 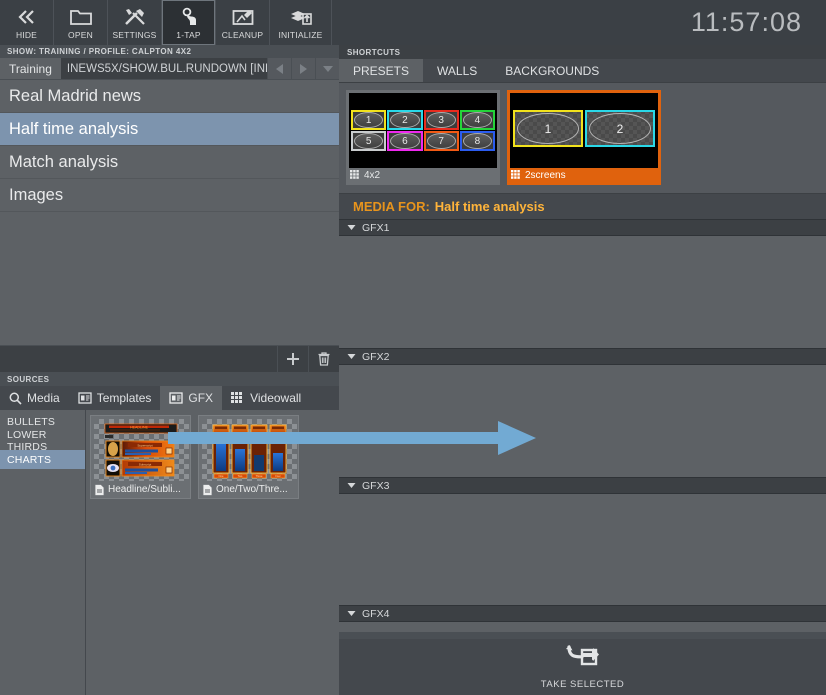 What do you see at coordinates (42, 552) in the screenshot?
I see `category-list: BULLETS LOWER THIRDS CHARTS` at bounding box center [42, 552].